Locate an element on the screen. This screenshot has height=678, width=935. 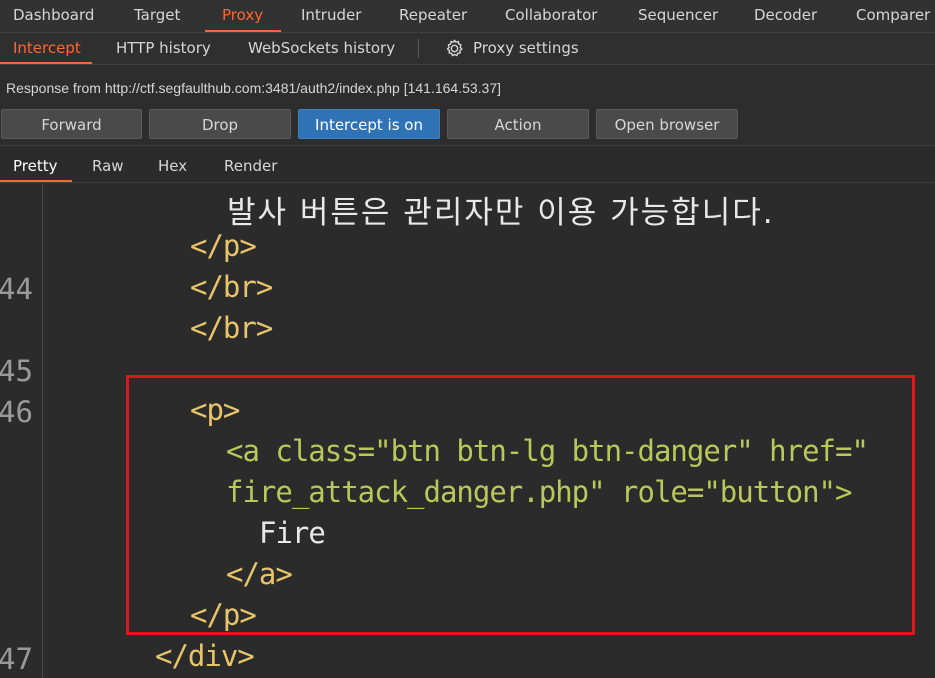
line-number: 45 is located at coordinates (16, 371).